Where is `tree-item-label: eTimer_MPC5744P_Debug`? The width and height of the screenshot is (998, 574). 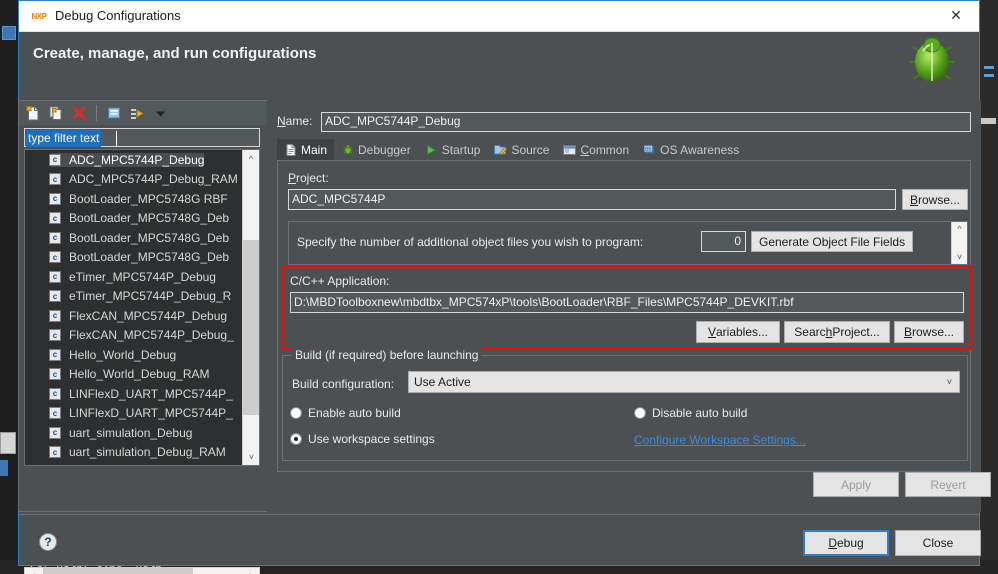
tree-item-label: eTimer_MPC5744P_Debug is located at coordinates (142, 276).